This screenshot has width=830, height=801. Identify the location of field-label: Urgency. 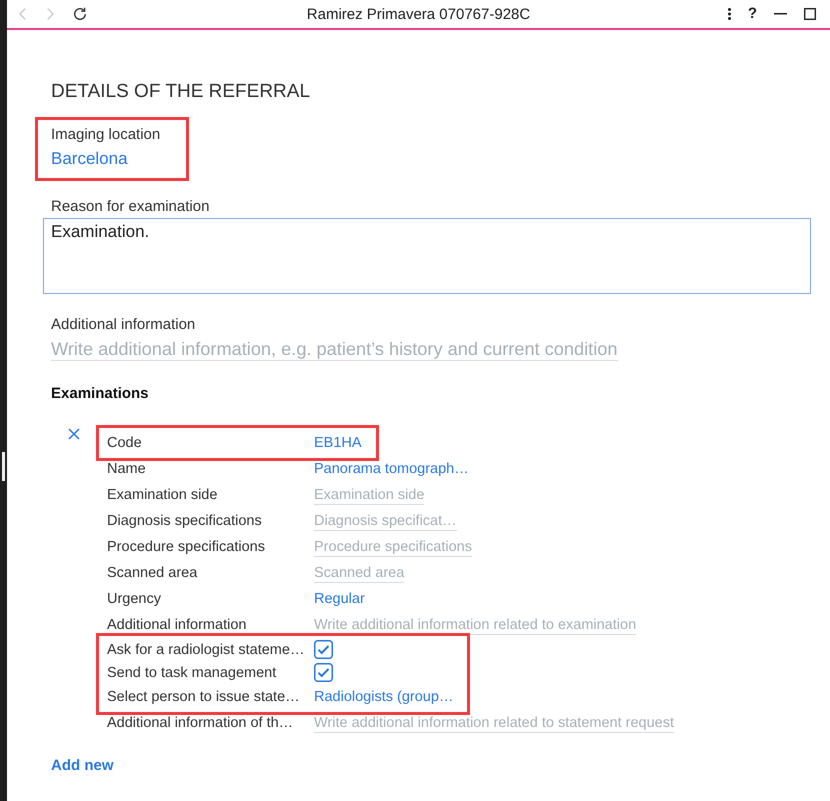
(134, 599).